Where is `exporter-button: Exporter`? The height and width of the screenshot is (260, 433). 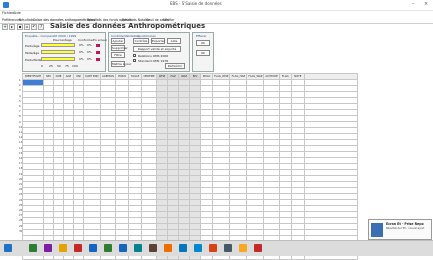
exporter-button: Exporter is located at coordinates (158, 41).